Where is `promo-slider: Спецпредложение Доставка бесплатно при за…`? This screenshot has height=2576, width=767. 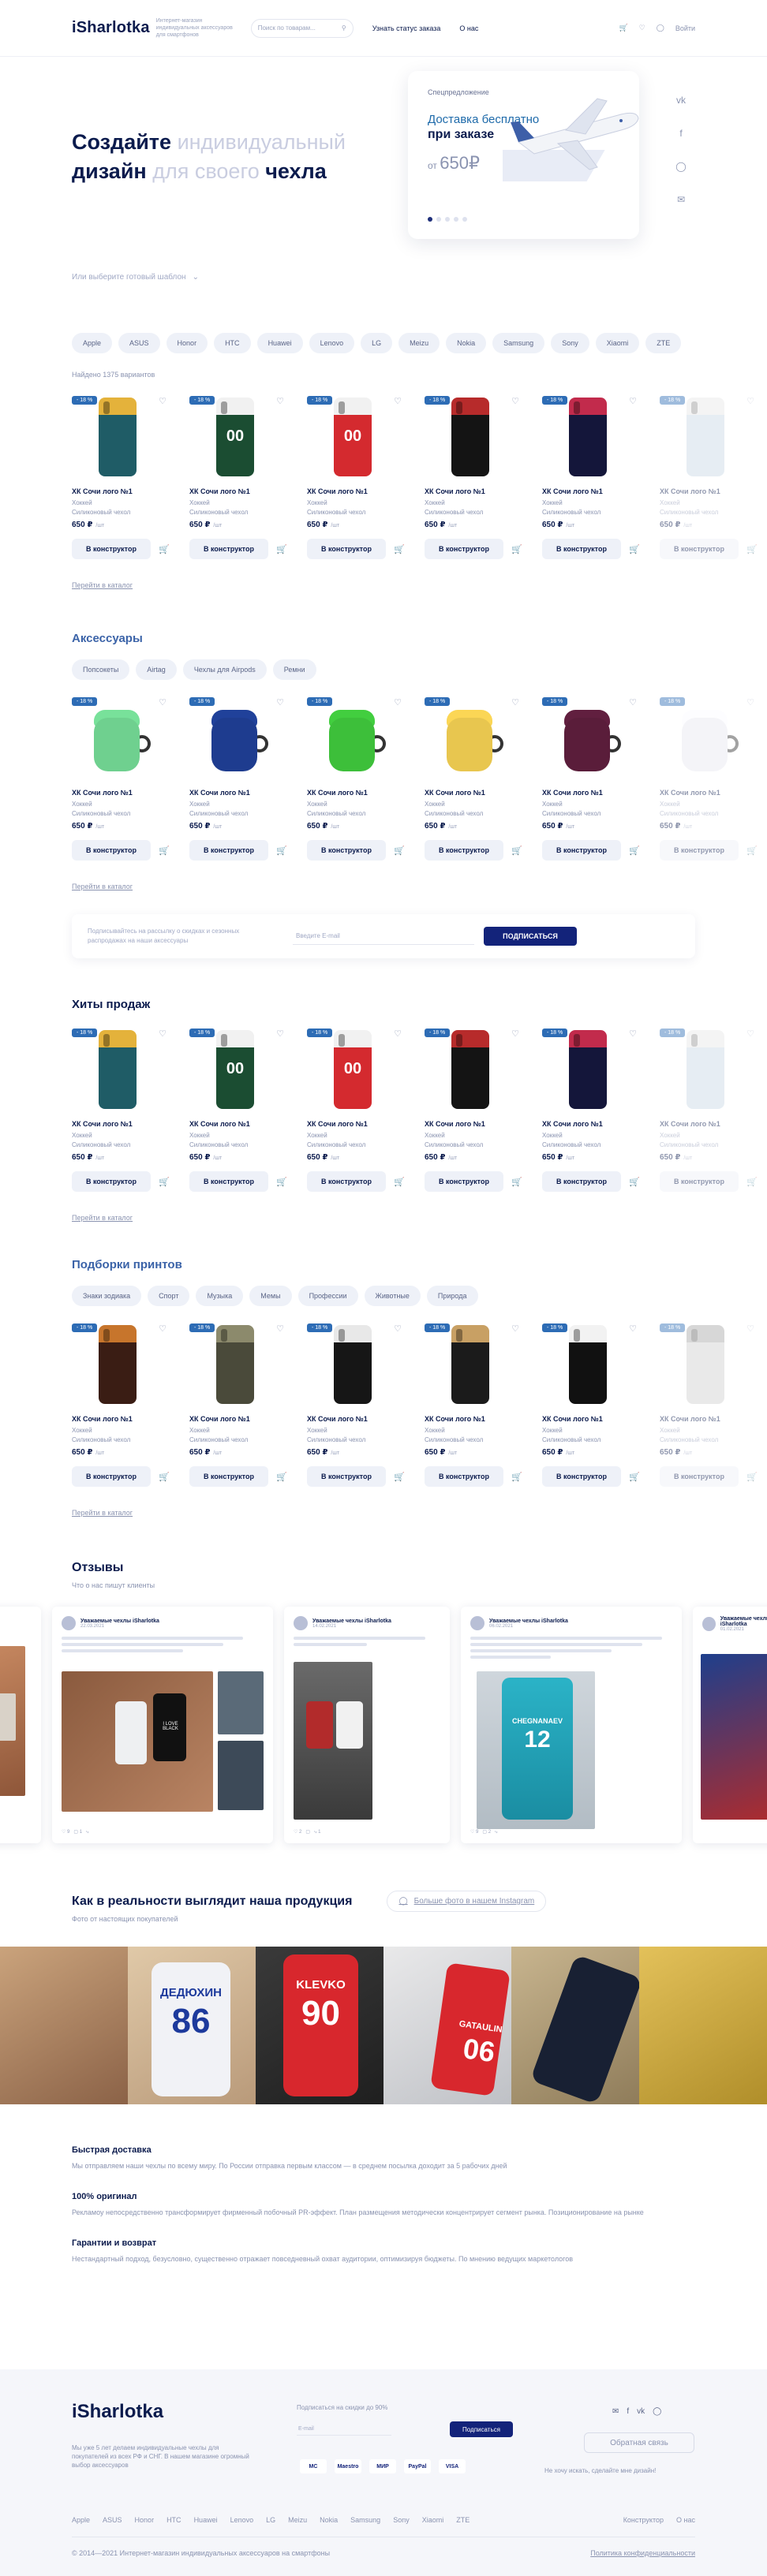
promo-slider: Спецпредложение Доставка бесплатно при за… is located at coordinates (523, 155).